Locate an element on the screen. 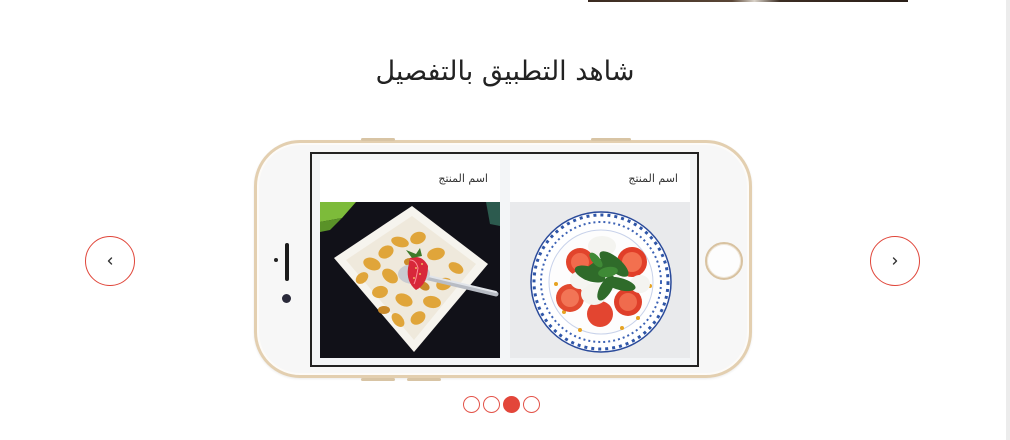 The height and width of the screenshot is (440, 1010). carousel-next-button is located at coordinates (895, 261).